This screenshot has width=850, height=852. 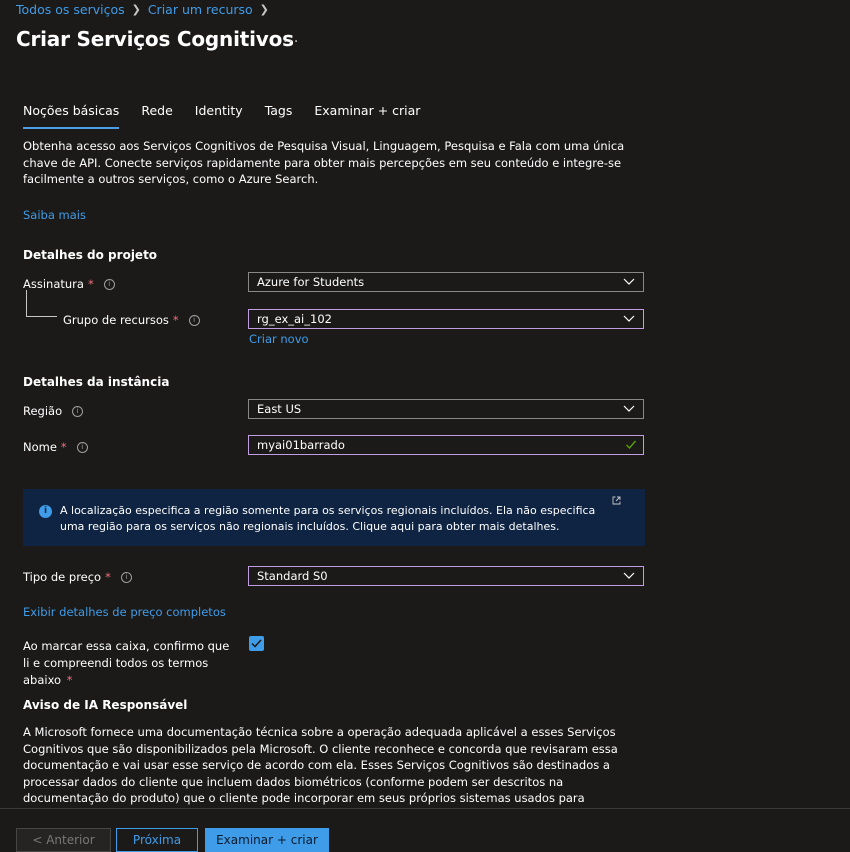 What do you see at coordinates (267, 840) in the screenshot?
I see `review-create-button: Examinar + criar` at bounding box center [267, 840].